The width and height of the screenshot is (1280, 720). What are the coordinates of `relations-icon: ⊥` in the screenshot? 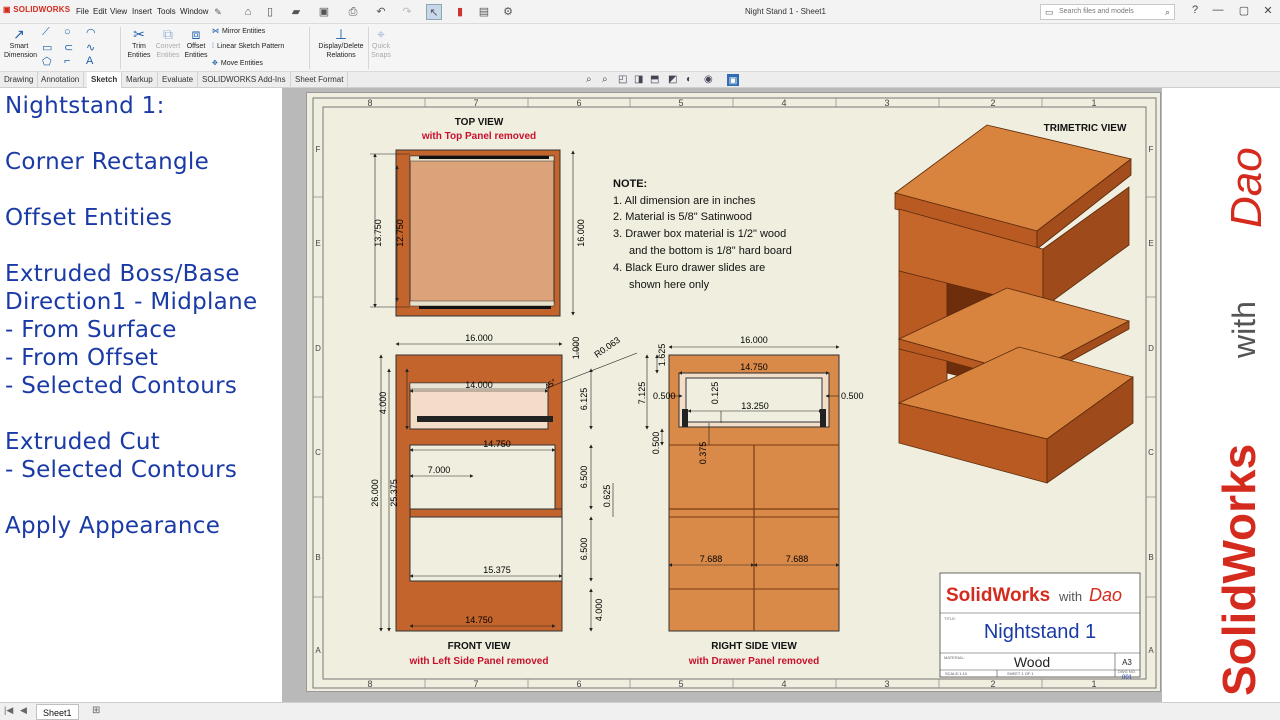 It's located at (341, 34).